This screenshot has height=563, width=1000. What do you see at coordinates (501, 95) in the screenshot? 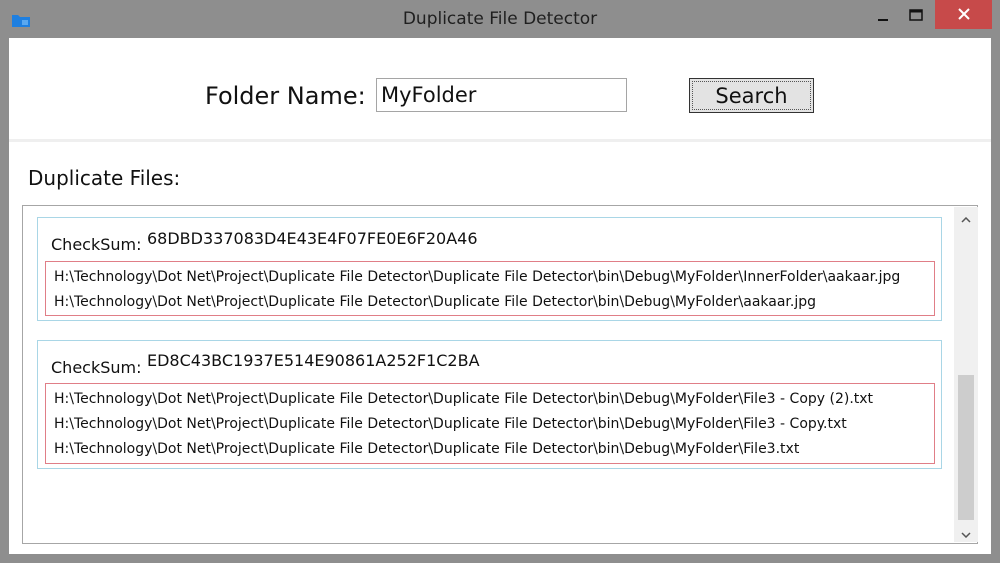
I see `folder-name-input` at bounding box center [501, 95].